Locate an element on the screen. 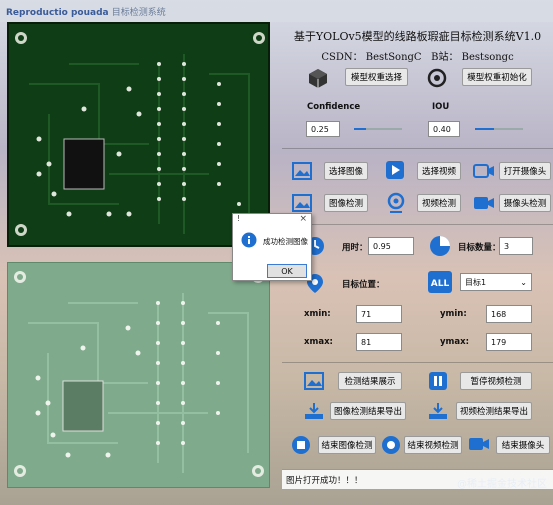 The height and width of the screenshot is (505, 553). stop-image-icon is located at coordinates (301, 445).